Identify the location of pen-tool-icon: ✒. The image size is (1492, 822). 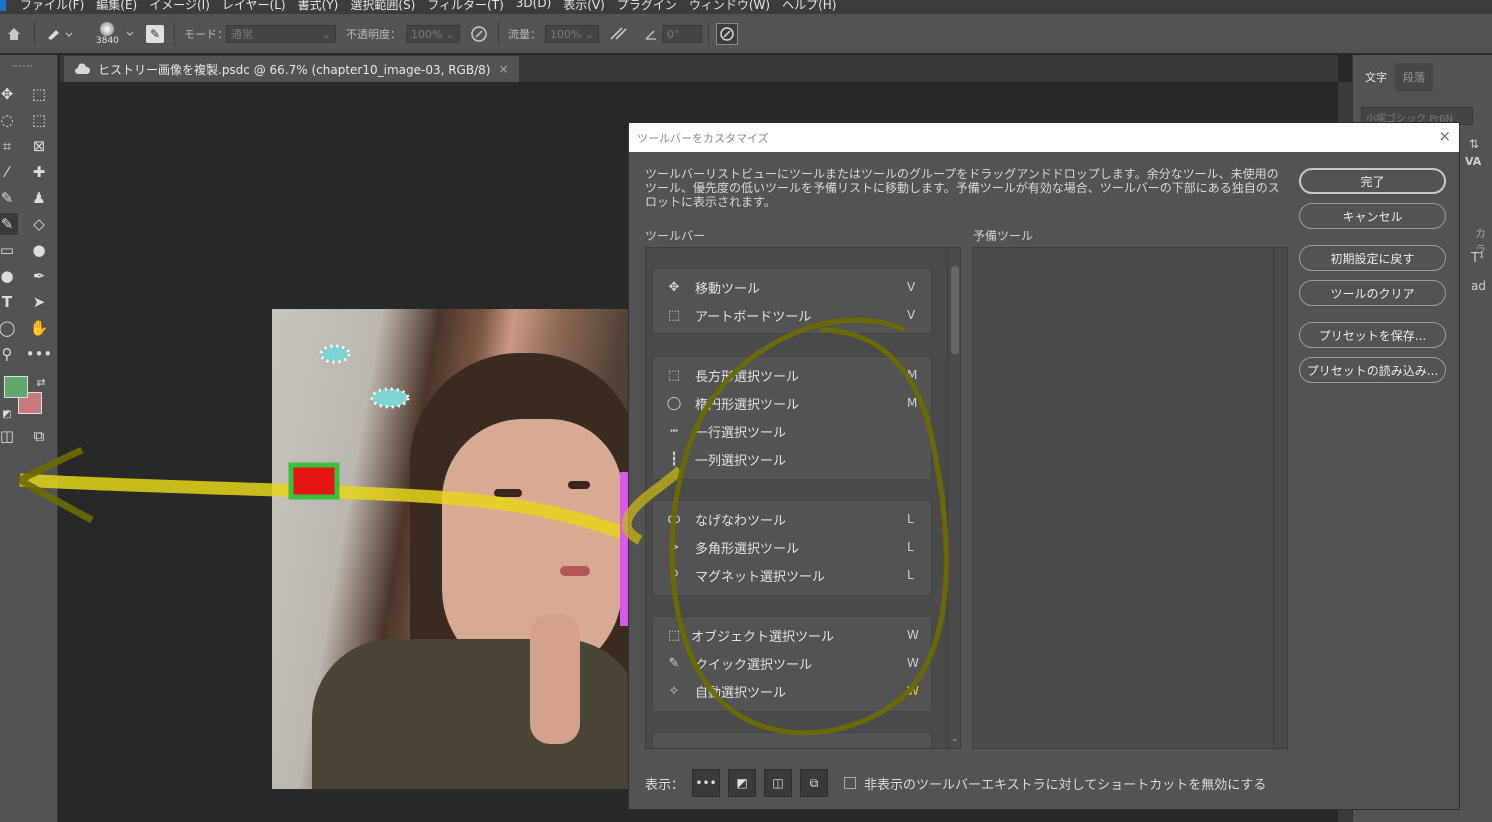
(39, 276).